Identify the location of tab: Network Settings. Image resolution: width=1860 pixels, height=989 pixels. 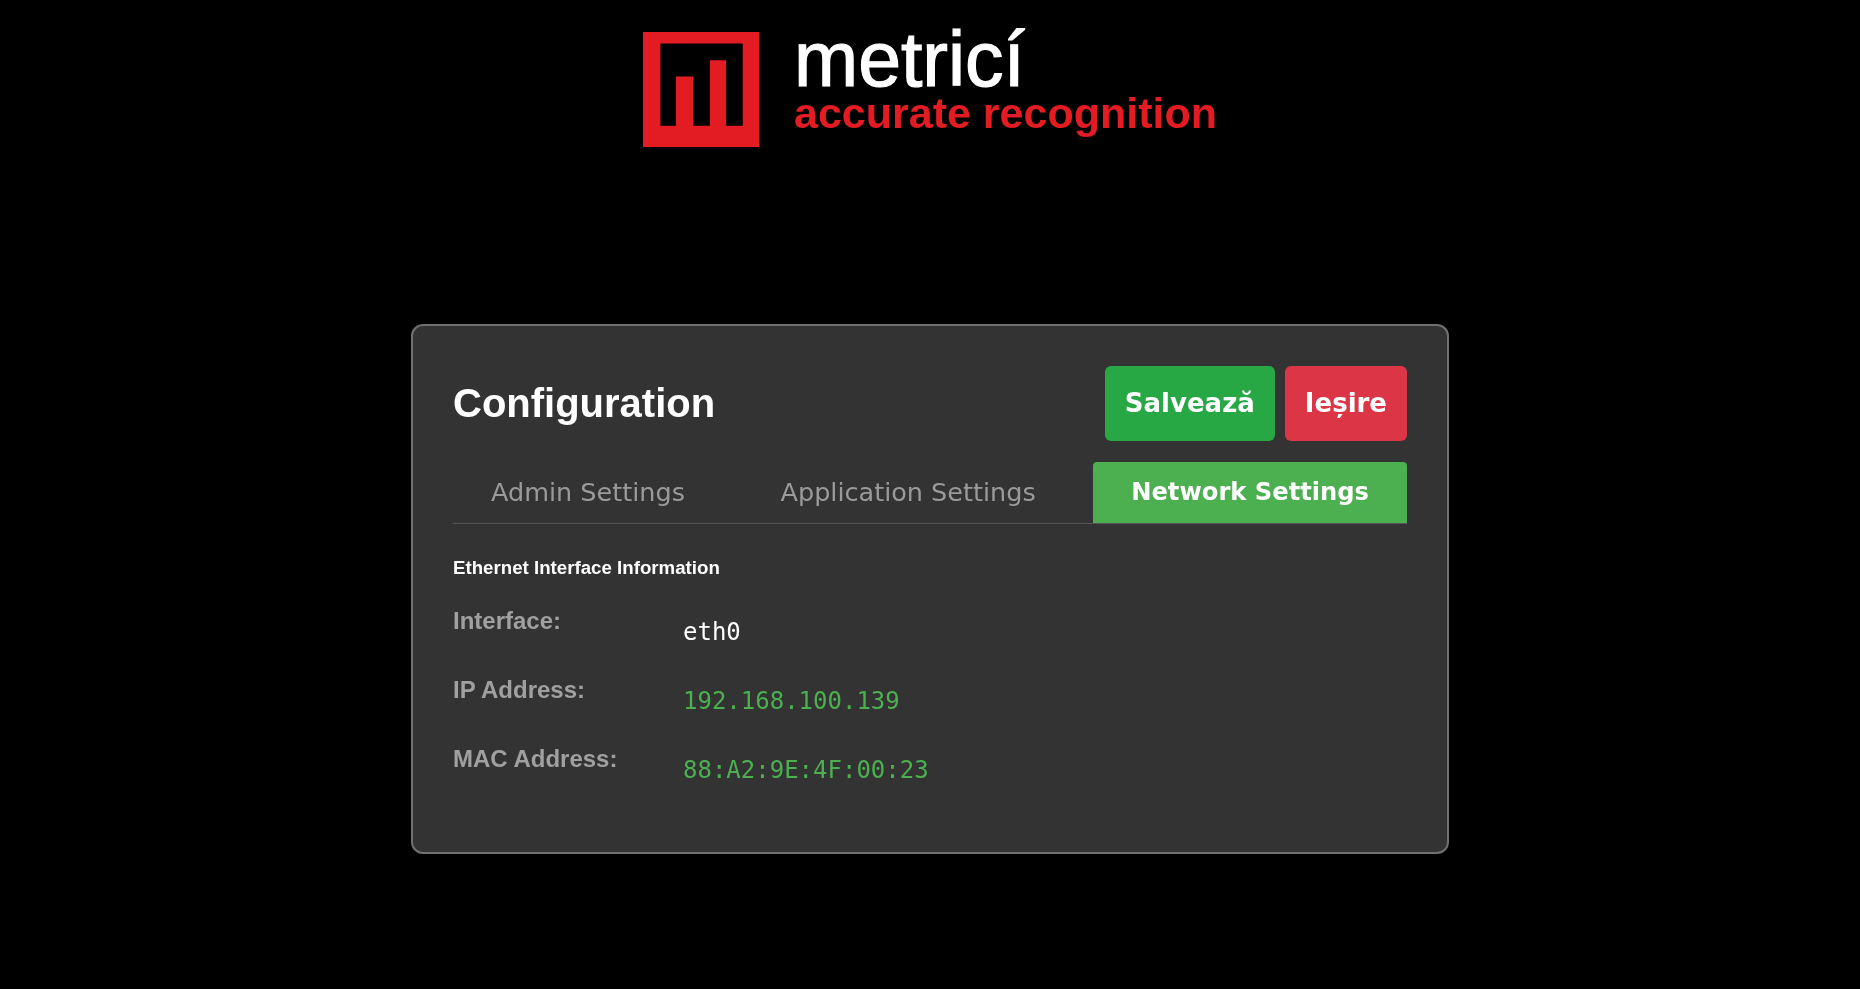
(1250, 492).